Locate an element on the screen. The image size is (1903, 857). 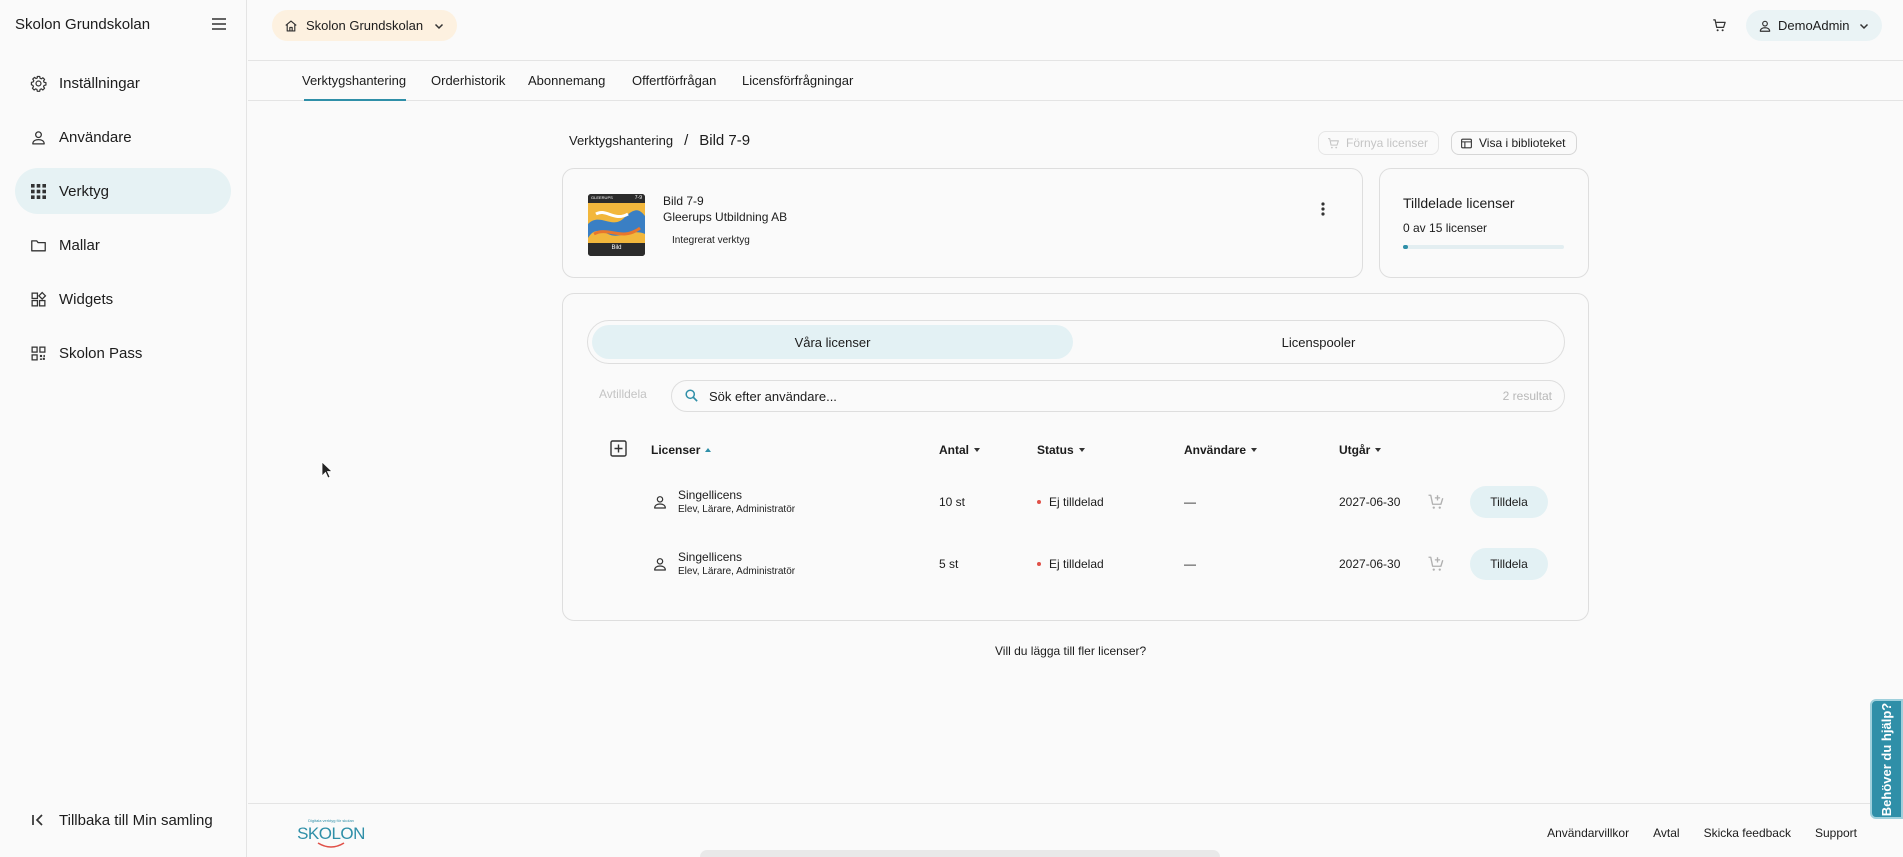
table-header: Licenser Antal Status Användare Utgår is located at coordinates (1075, 451).